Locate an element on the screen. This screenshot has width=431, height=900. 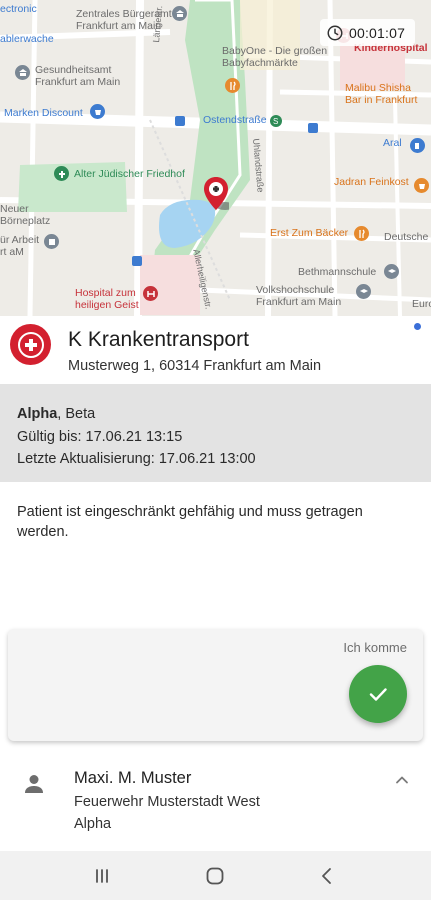
cemetery-poi-icon is located at coordinates (61, 173).